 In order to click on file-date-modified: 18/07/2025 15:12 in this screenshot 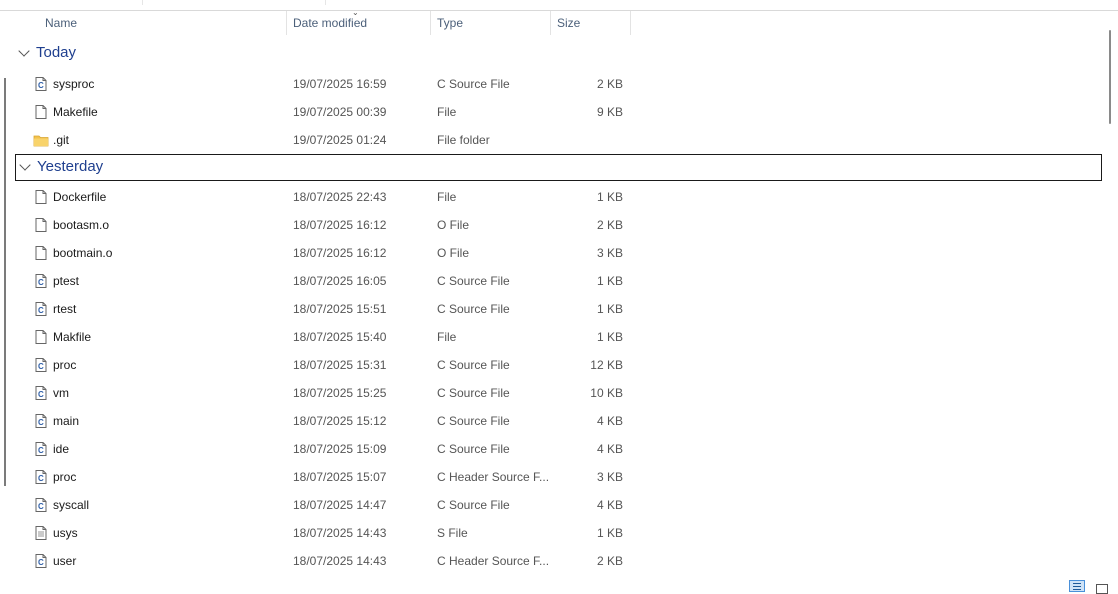, I will do `click(340, 421)`.